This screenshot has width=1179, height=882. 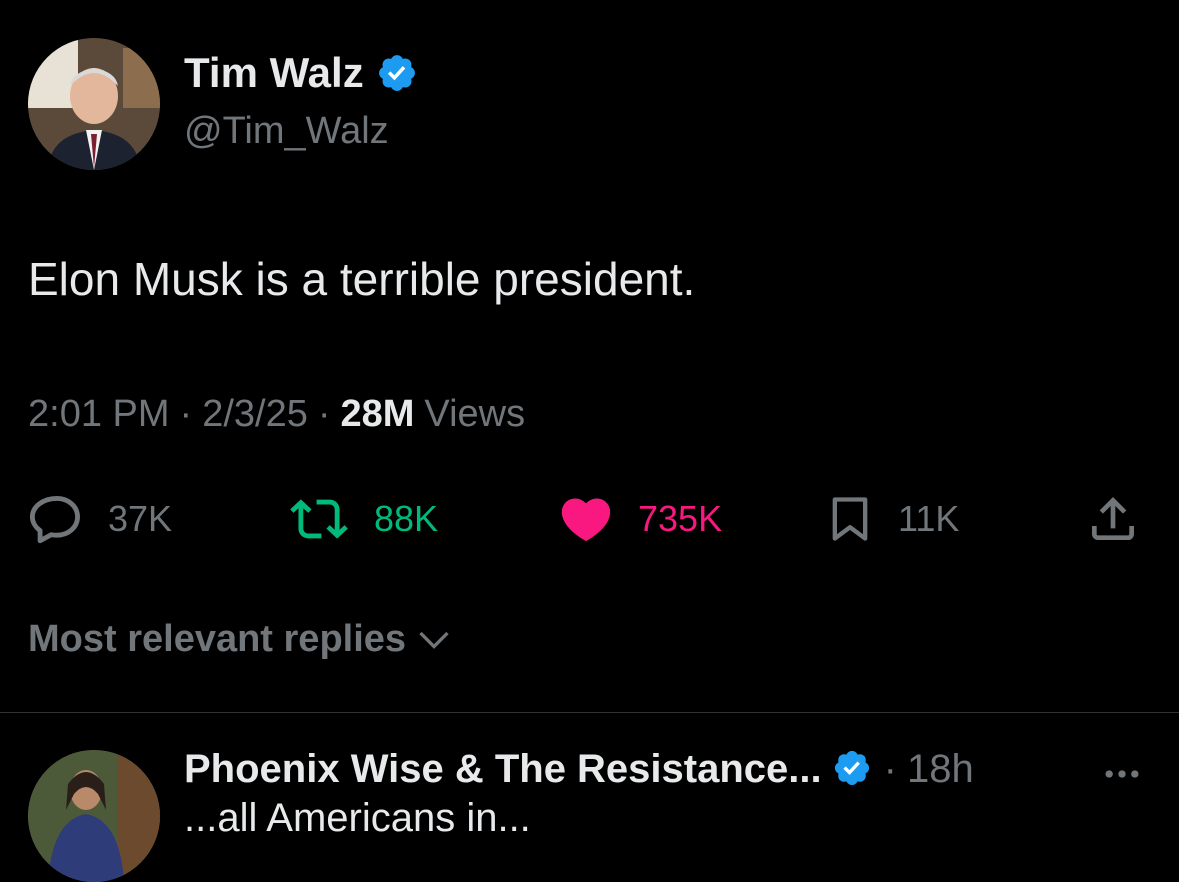 I want to click on post-text: Elon Musk is a terrible president., so click(x=362, y=279).